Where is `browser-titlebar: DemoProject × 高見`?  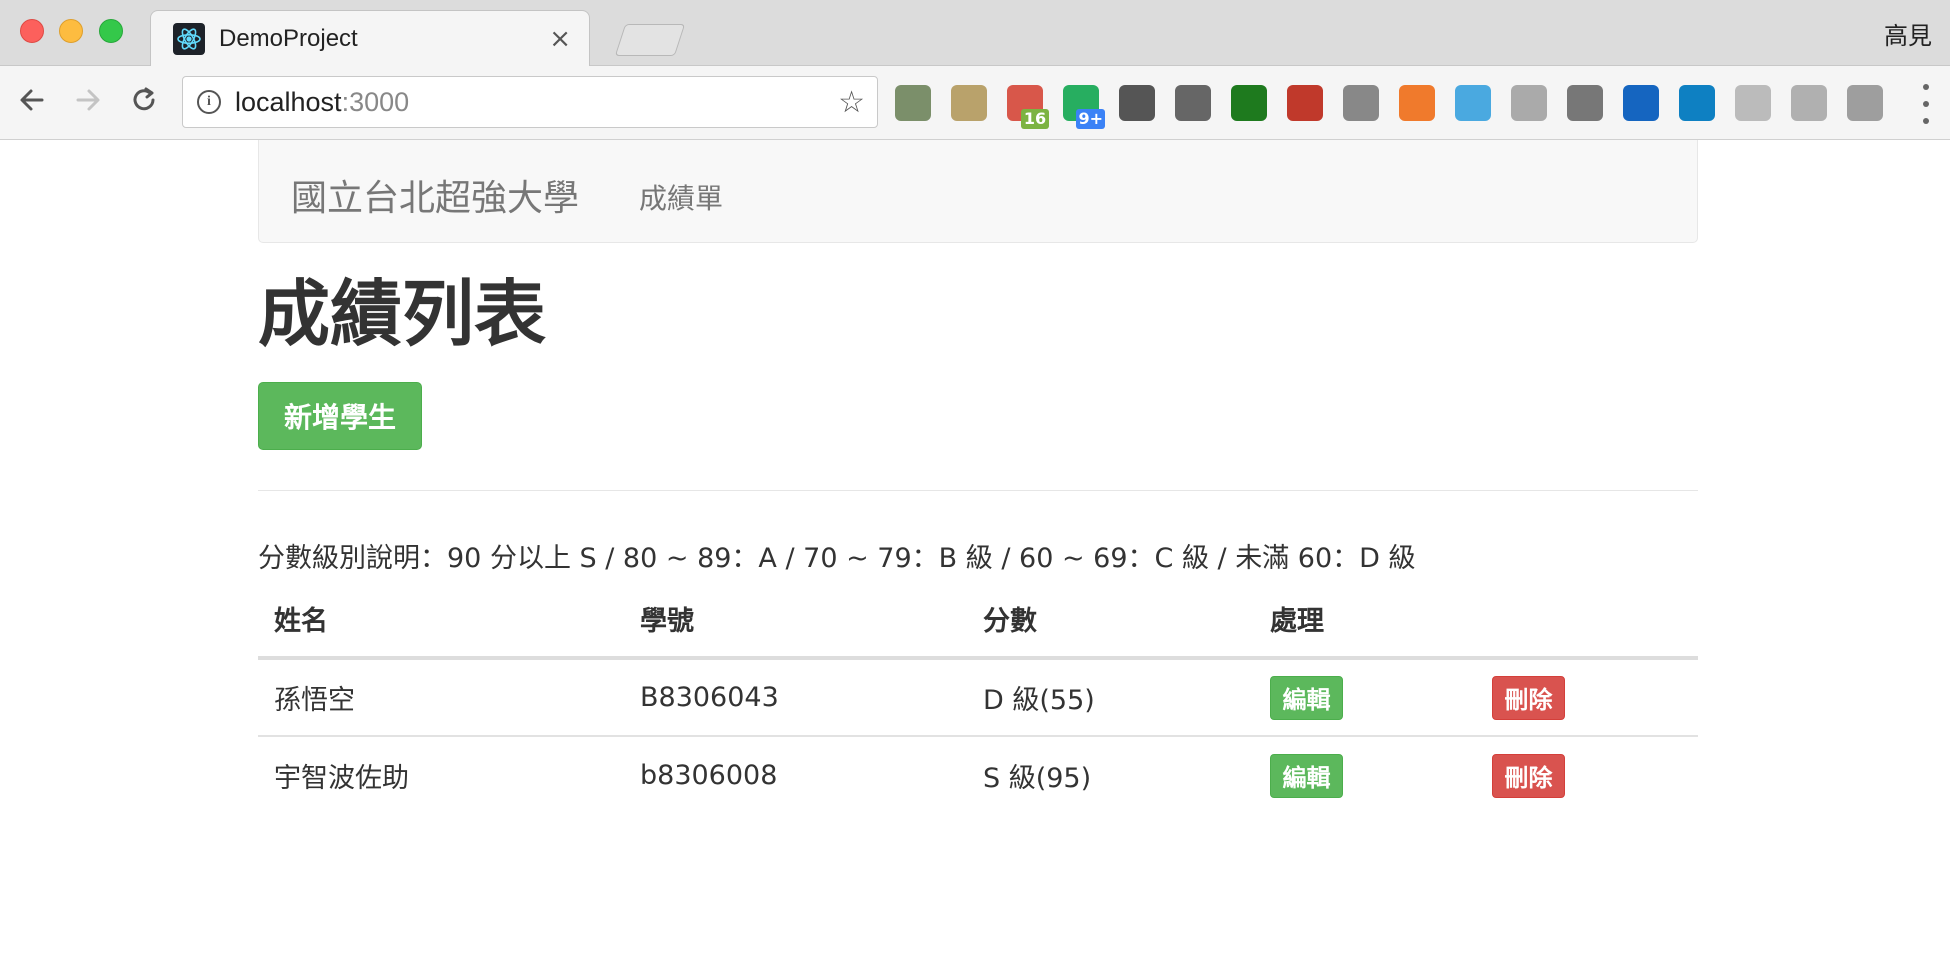 browser-titlebar: DemoProject × 高見 is located at coordinates (975, 33).